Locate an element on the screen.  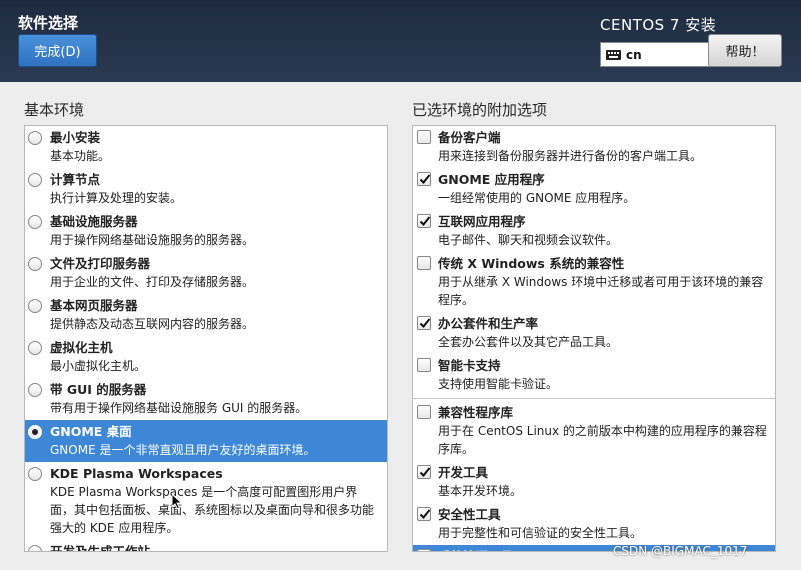
addon-item-desc: 用于完整性和可信验证的安全性工具。 is located at coordinates (540, 533).